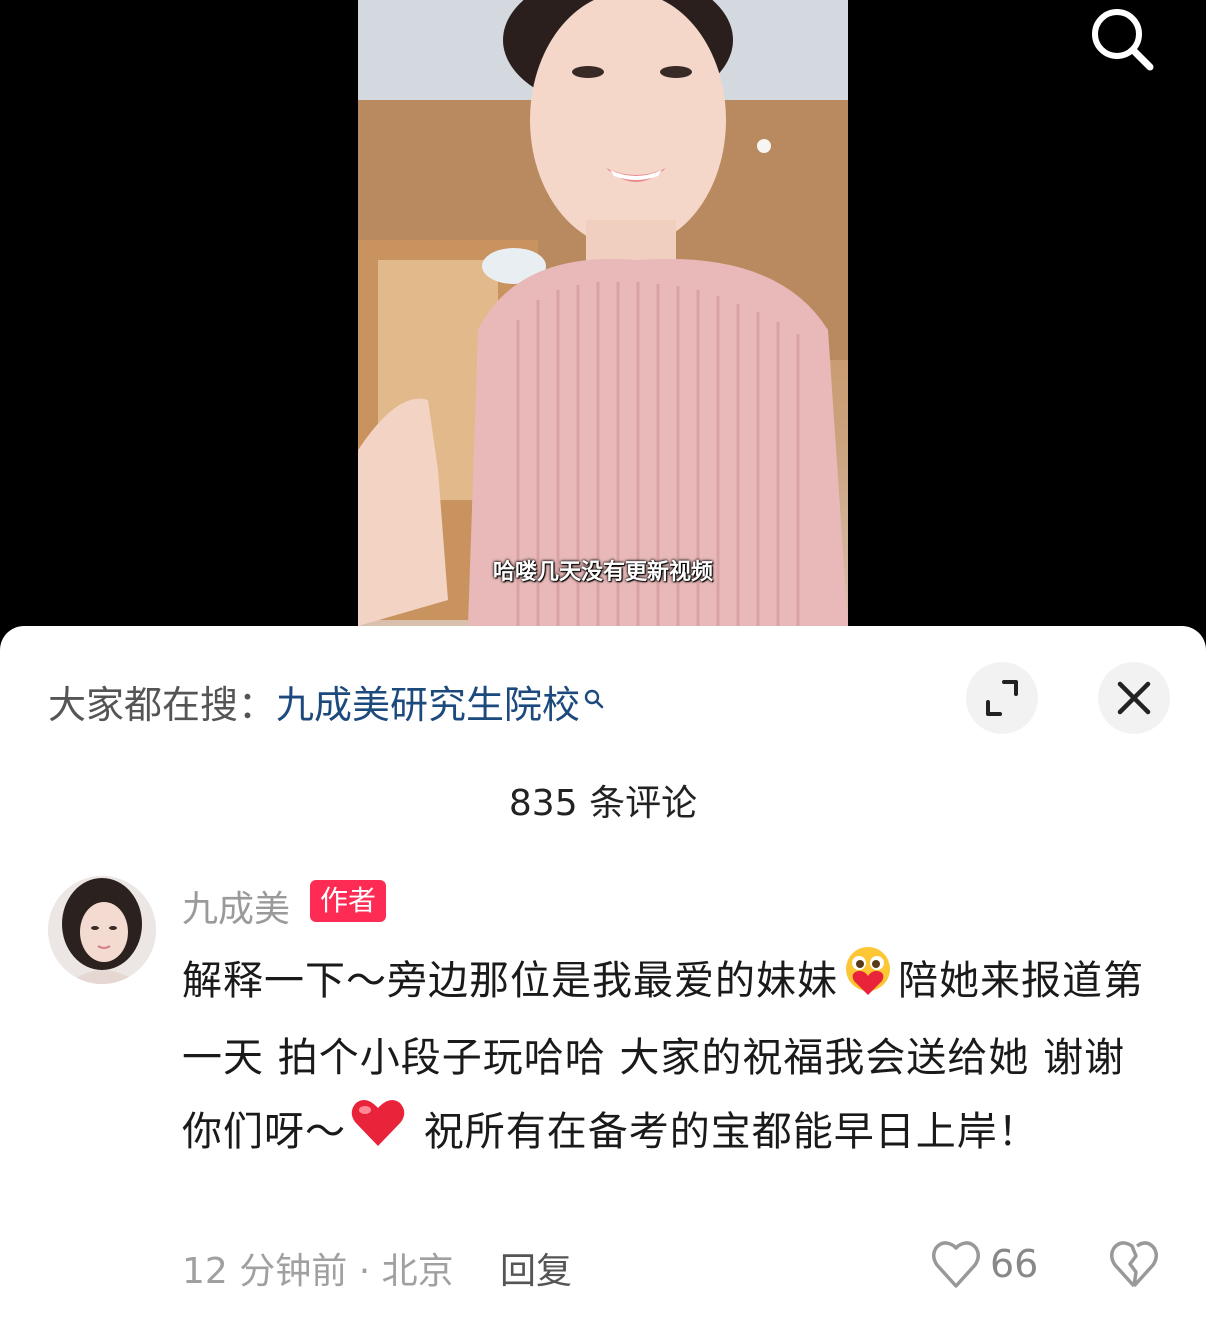 This screenshot has height=1326, width=1206. What do you see at coordinates (602, 572) in the screenshot?
I see `video-subtitle: 哈喽几天没有更新视频` at bounding box center [602, 572].